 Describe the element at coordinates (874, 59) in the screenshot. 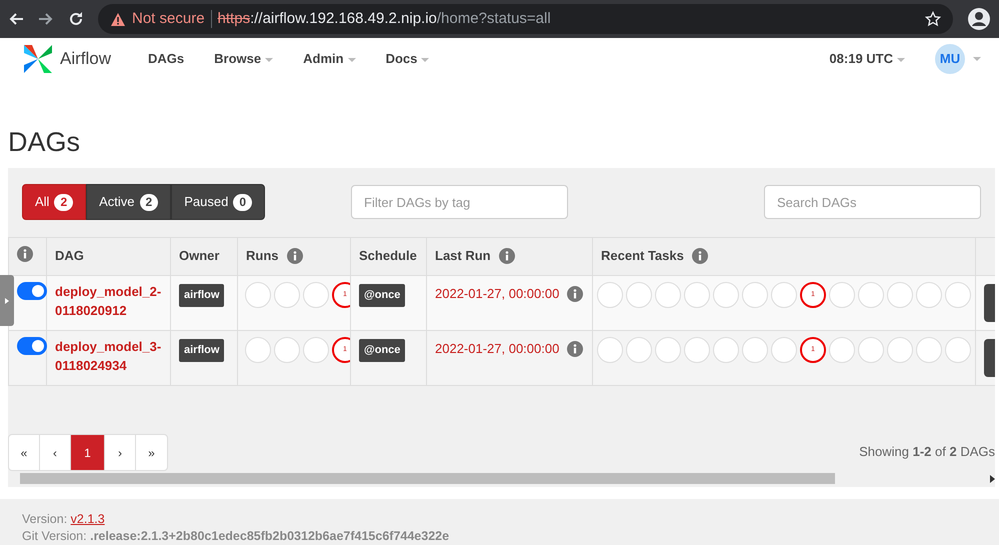

I see `clock-menu: 08:19 UTC` at that location.